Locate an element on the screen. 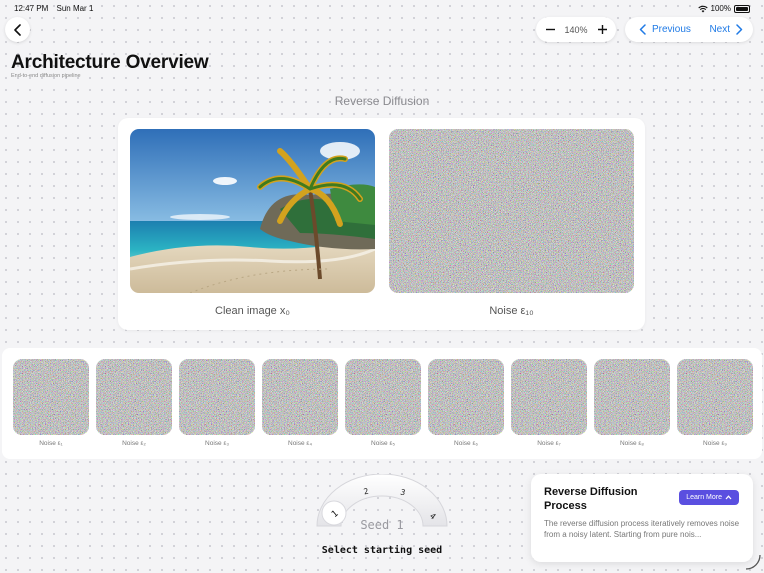  zoom-out-button is located at coordinates (550, 30).